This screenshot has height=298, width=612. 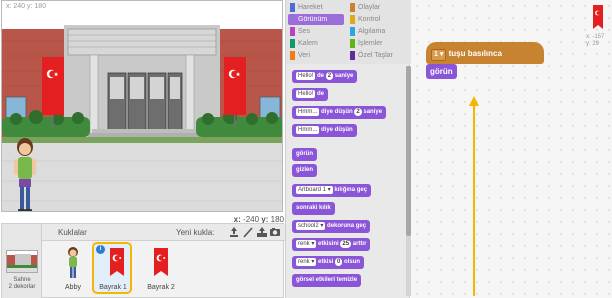 What do you see at coordinates (73, 262) in the screenshot?
I see `abby-thumbnail` at bounding box center [73, 262].